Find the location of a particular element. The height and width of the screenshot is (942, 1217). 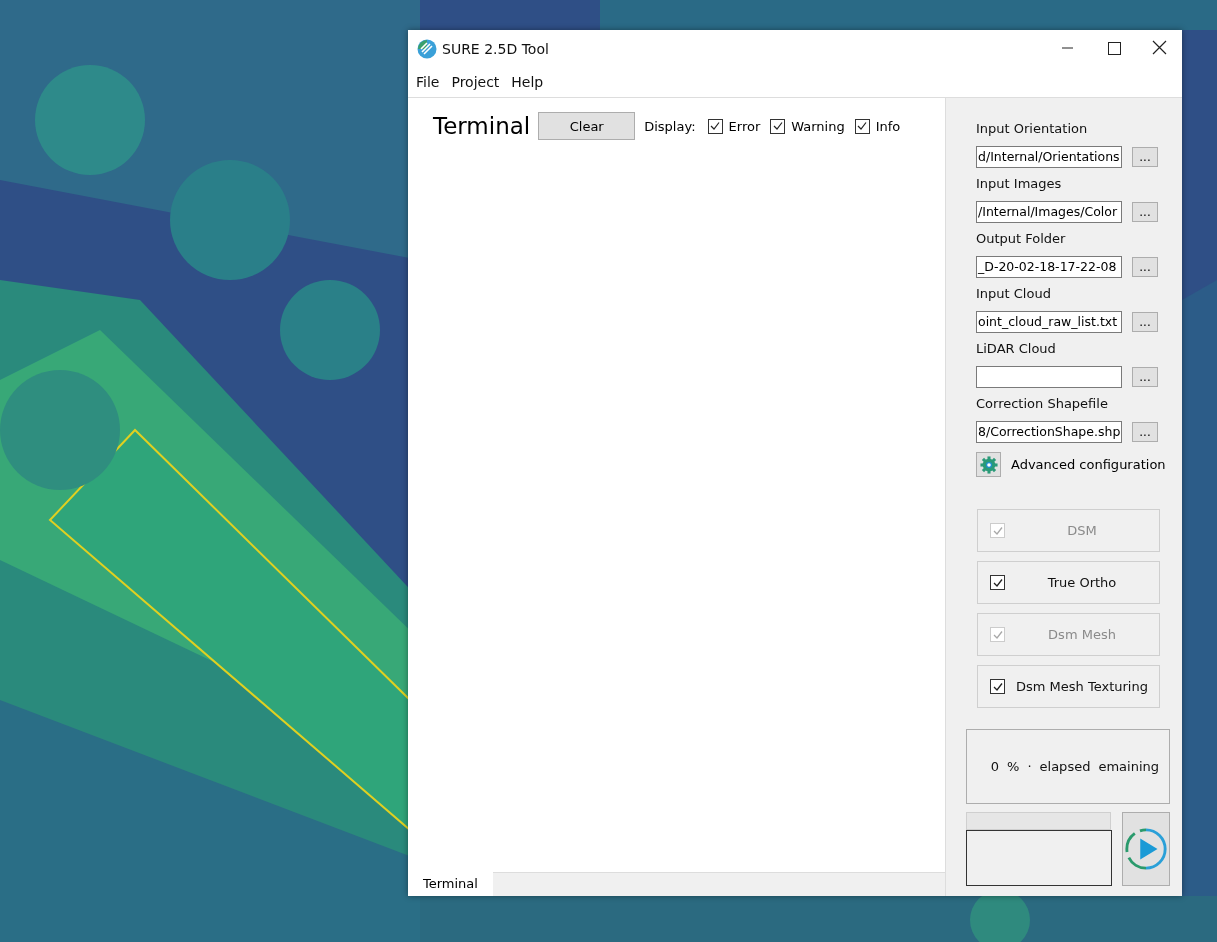

path-field: /Internal/Images/Color is located at coordinates (1049, 212).